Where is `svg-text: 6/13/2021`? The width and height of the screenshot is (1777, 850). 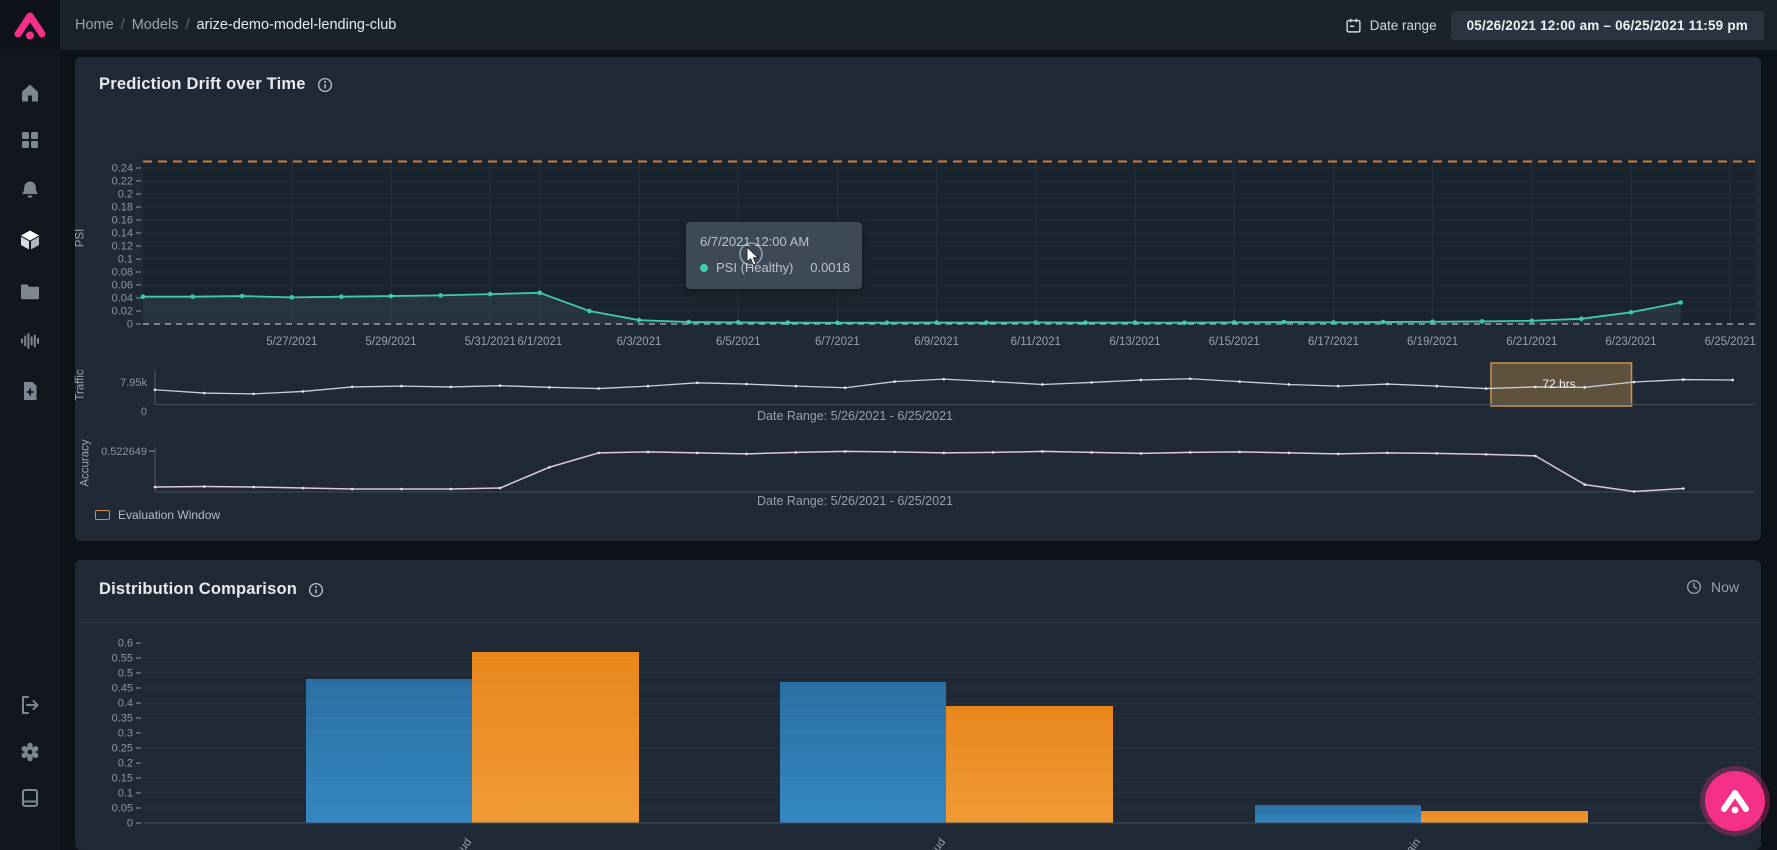
svg-text: 6/13/2021 is located at coordinates (1134, 342).